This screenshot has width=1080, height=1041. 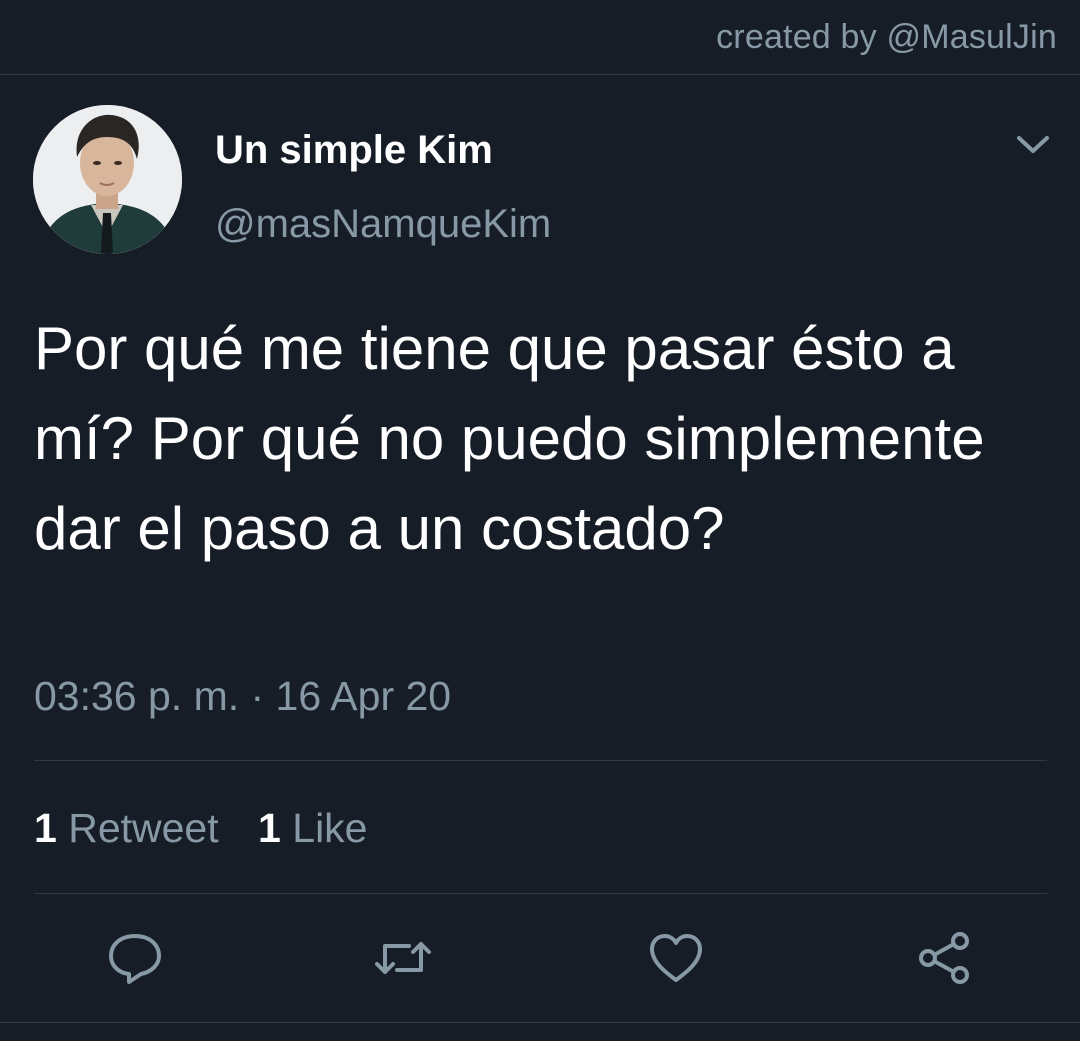 I want to click on footer-divider, so click(x=540, y=1022).